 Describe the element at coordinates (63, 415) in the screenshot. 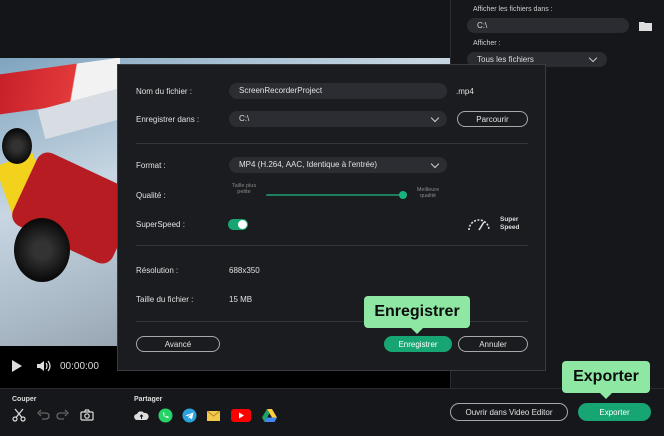

I see `redo-icon` at that location.